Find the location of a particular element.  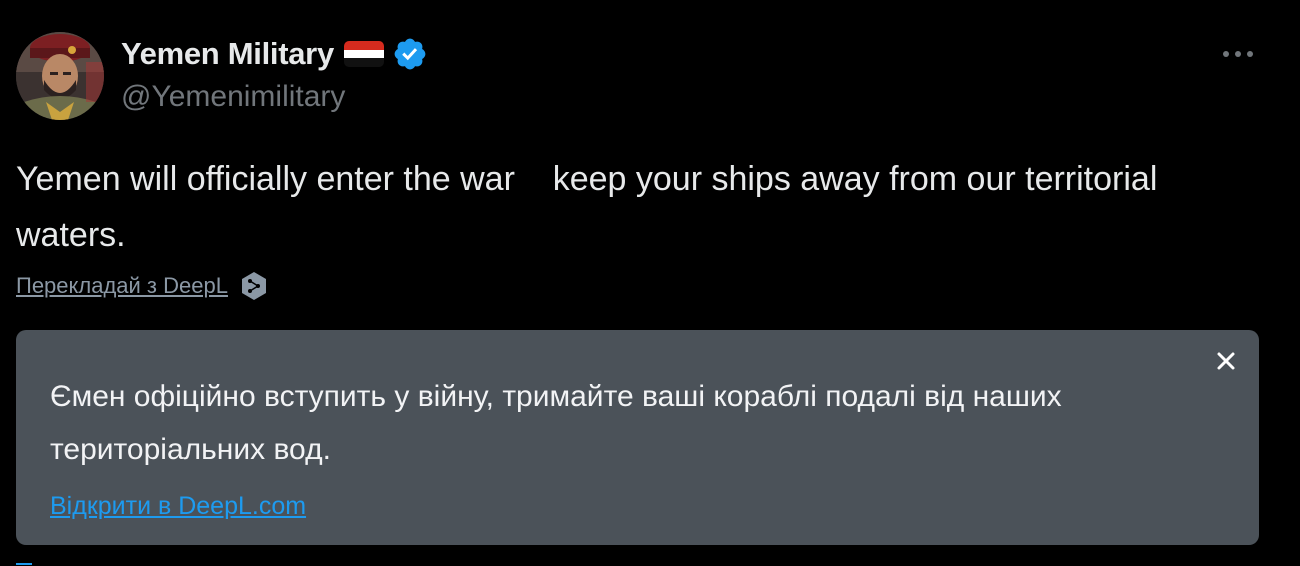

author-handle: @Yemenimilitary is located at coordinates (233, 97).